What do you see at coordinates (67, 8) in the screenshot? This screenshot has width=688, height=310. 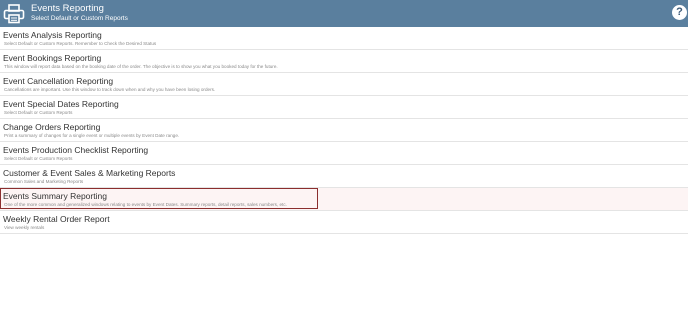 I see `page-title: Events Reporting` at bounding box center [67, 8].